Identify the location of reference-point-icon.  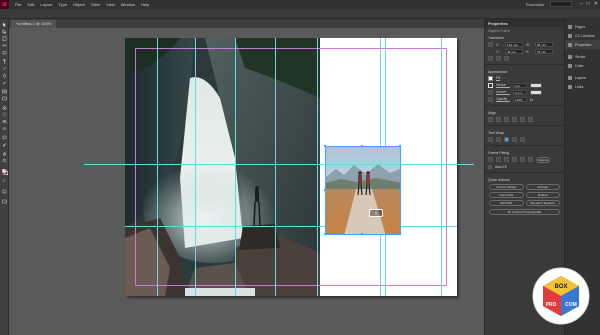
(490, 44).